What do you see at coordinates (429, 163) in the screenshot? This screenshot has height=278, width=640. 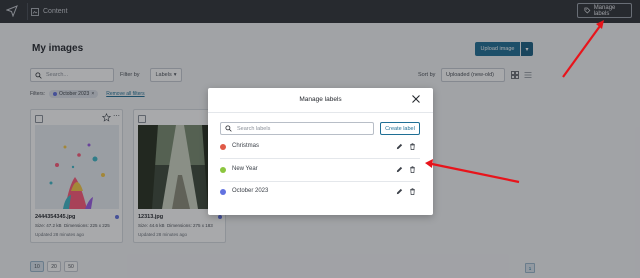 I see `arrowhead-icon` at bounding box center [429, 163].